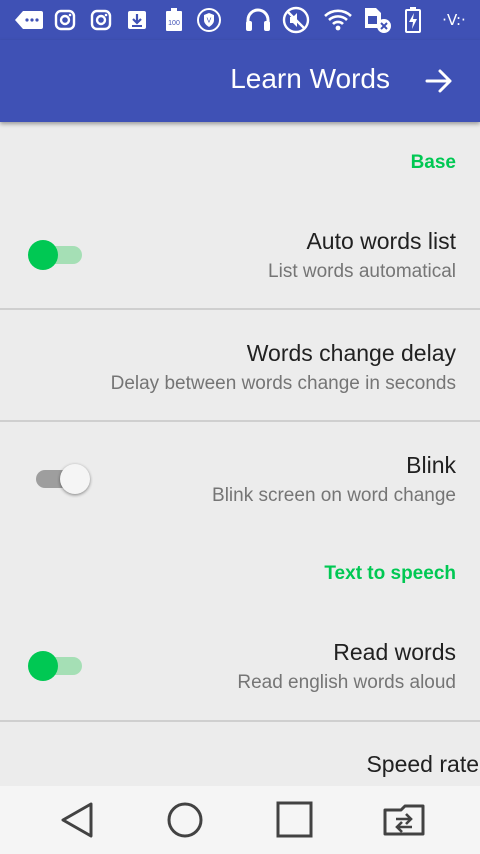  I want to click on pref-summary: List words automatical, so click(362, 271).